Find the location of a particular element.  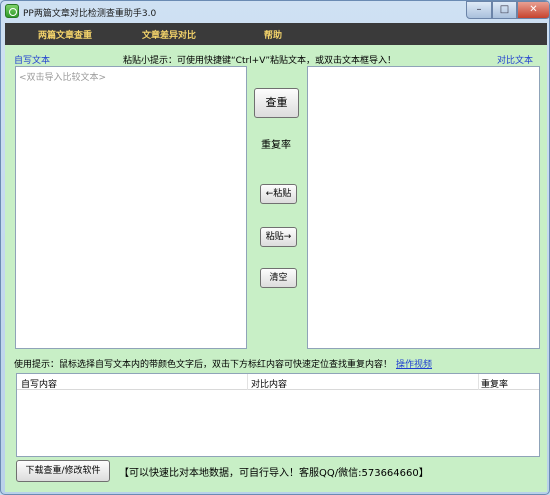

left-text-label: 自写文本 is located at coordinates (32, 61).